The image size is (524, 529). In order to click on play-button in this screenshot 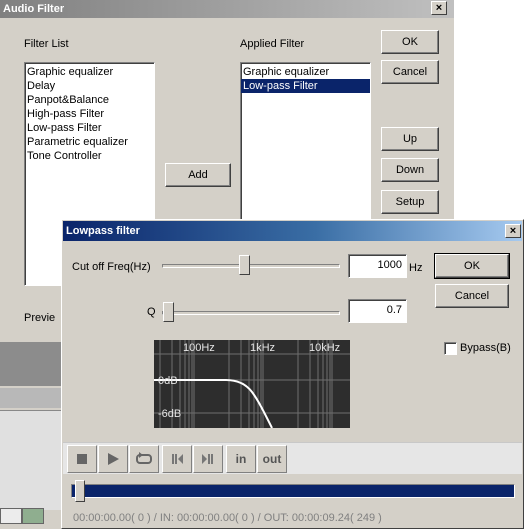, I will do `click(113, 459)`.